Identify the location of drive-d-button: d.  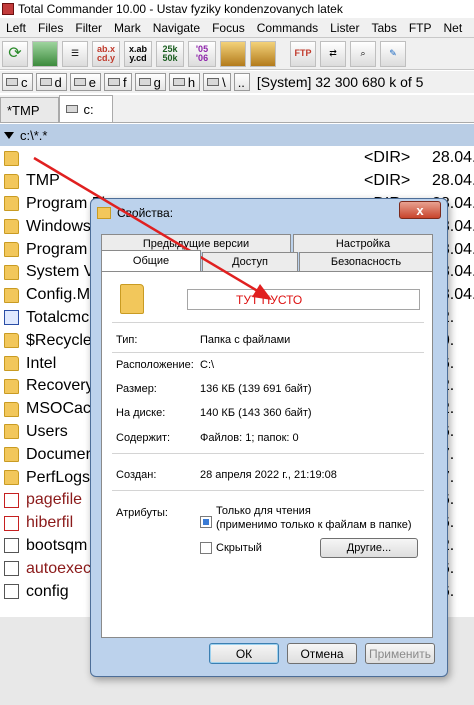
(51, 82).